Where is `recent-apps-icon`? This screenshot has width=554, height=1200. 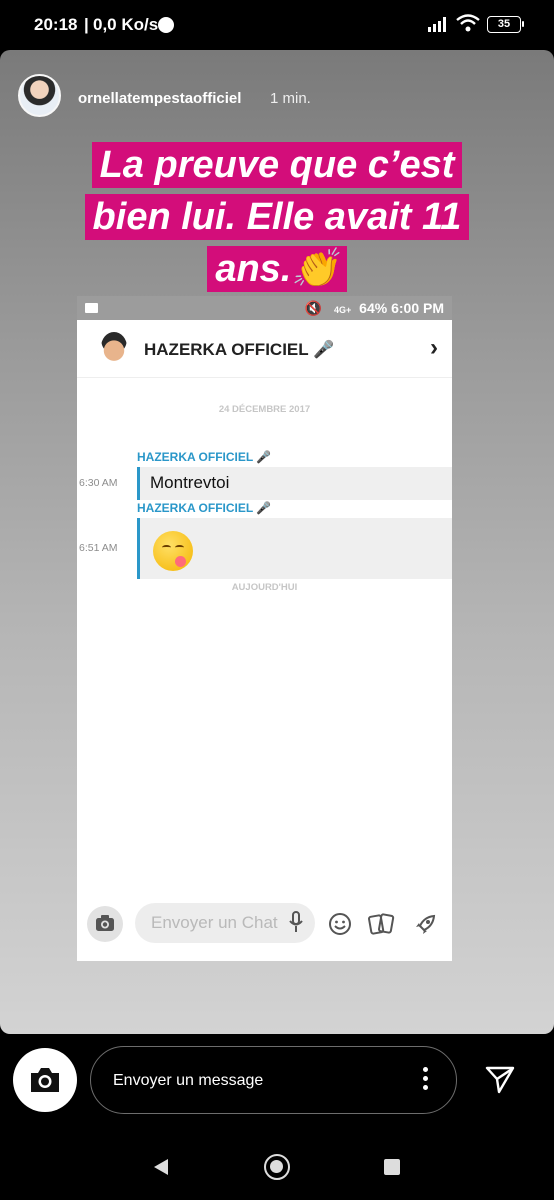
recent-apps-icon is located at coordinates (392, 1167).